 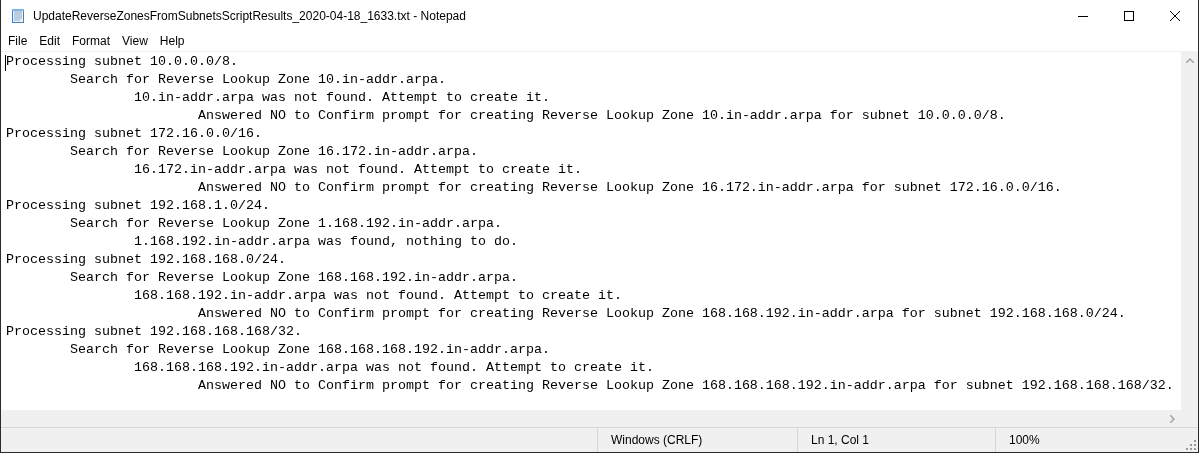 I want to click on zoom-status: 100%, so click(x=1024, y=440).